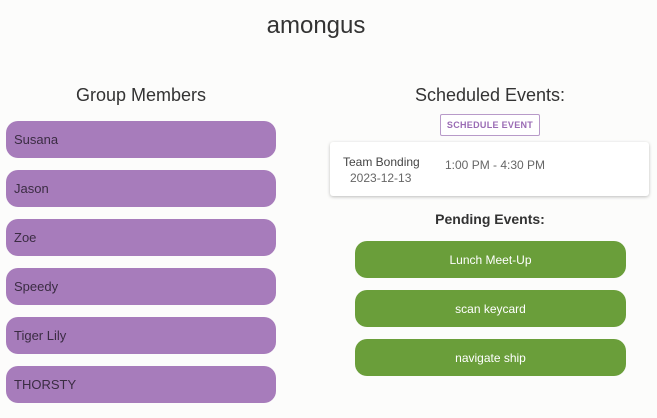 The width and height of the screenshot is (657, 418). Describe the element at coordinates (141, 384) in the screenshot. I see `member-item: THORSTY` at that location.